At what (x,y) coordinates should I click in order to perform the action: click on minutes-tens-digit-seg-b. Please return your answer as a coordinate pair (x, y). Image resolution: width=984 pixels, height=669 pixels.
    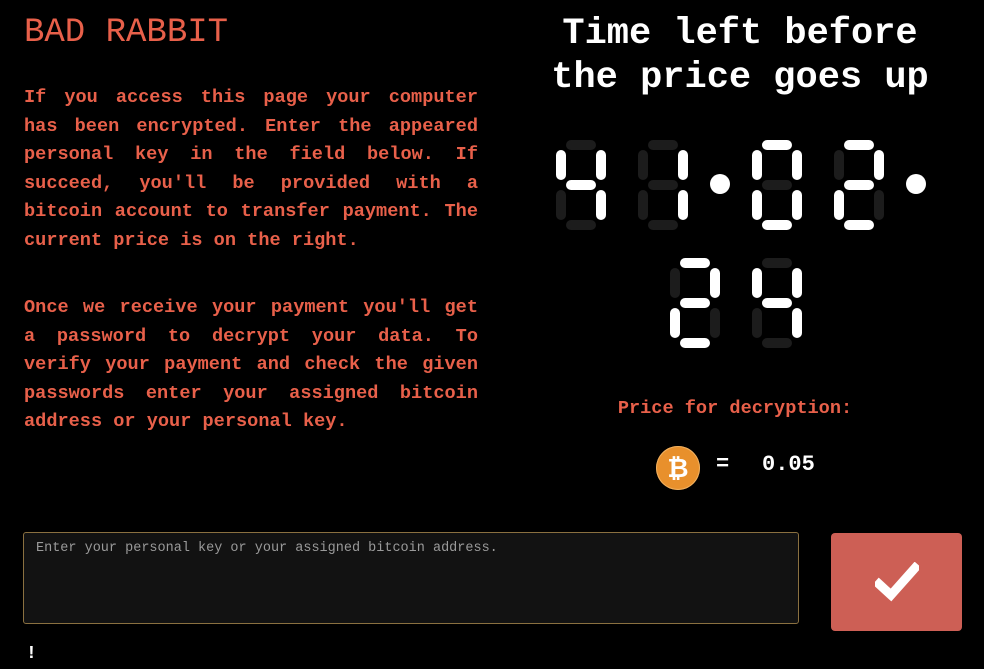
    Looking at the image, I should click on (797, 165).